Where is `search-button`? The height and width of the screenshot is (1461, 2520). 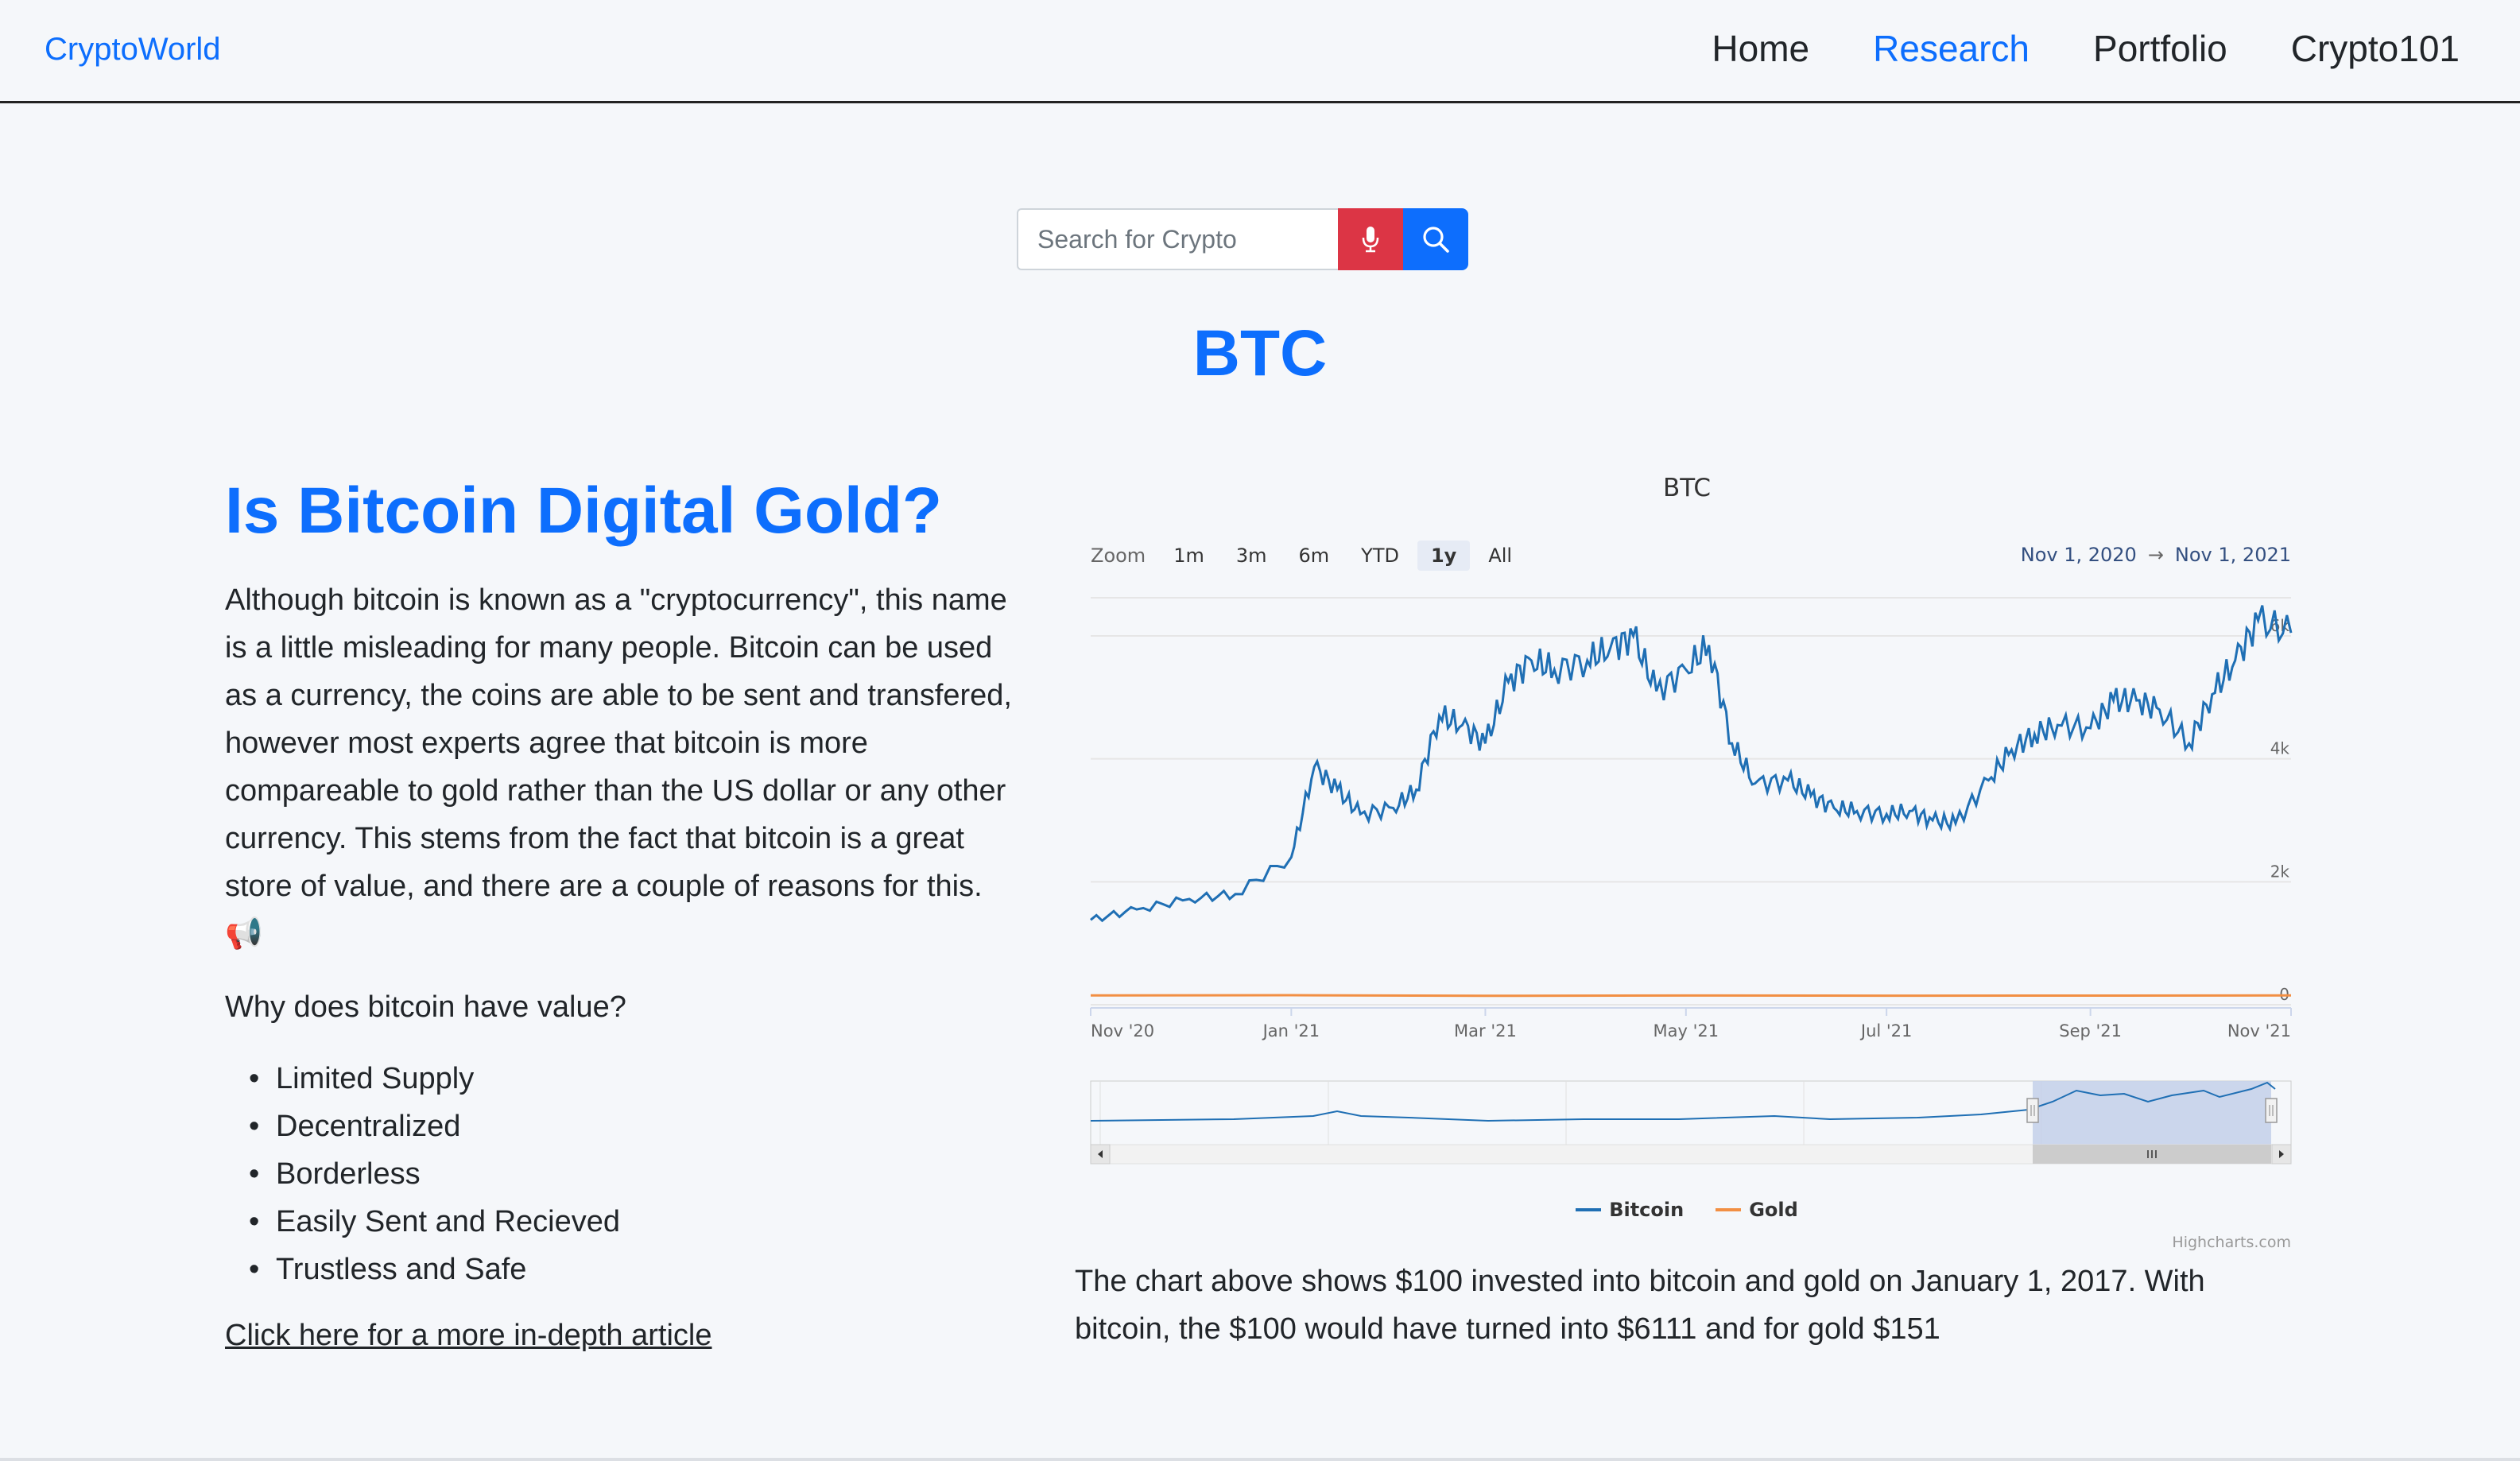 search-button is located at coordinates (1435, 239).